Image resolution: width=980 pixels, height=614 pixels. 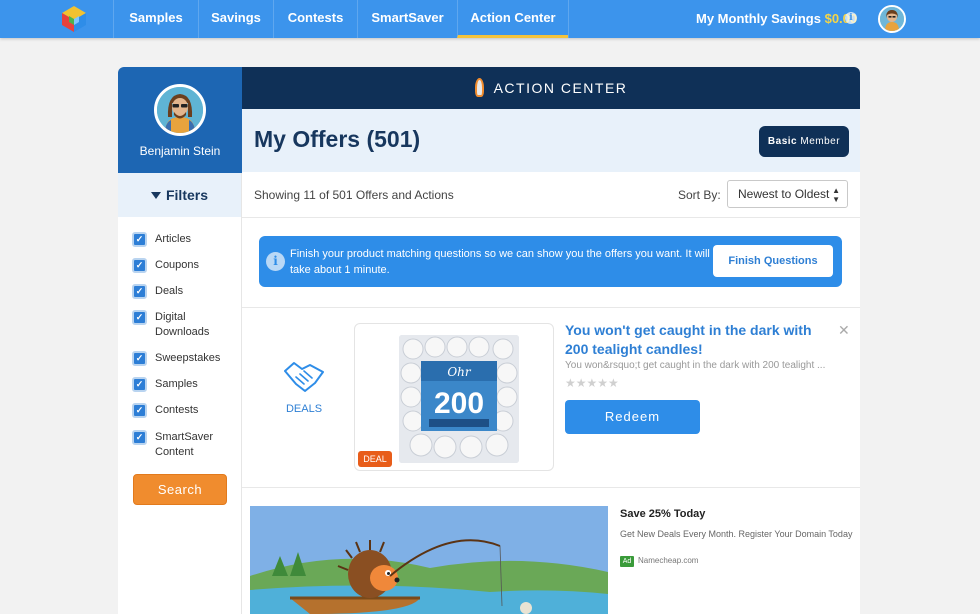 I want to click on monthly-savings: My Monthly Savings $0.00, so click(x=776, y=18).